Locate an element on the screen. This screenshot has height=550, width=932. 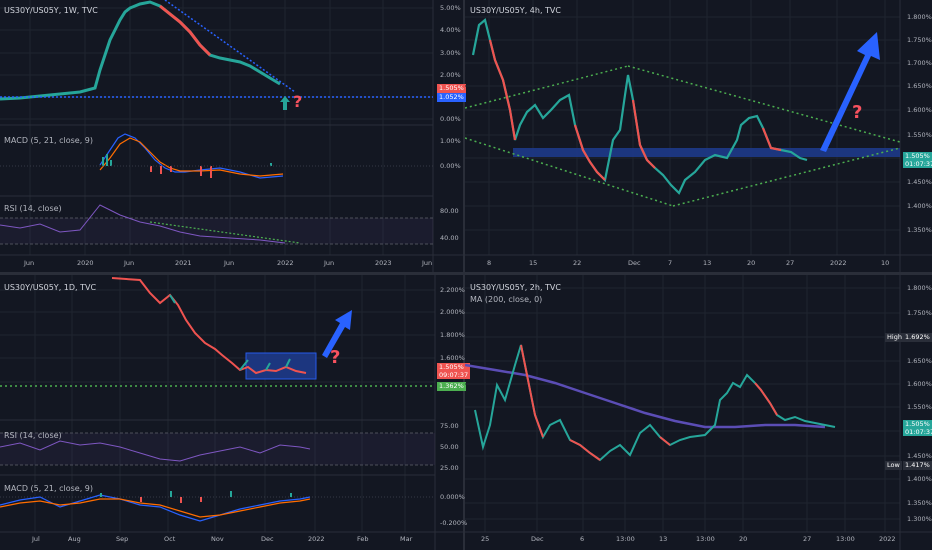
time-tick: 25 is located at coordinates (485, 539).